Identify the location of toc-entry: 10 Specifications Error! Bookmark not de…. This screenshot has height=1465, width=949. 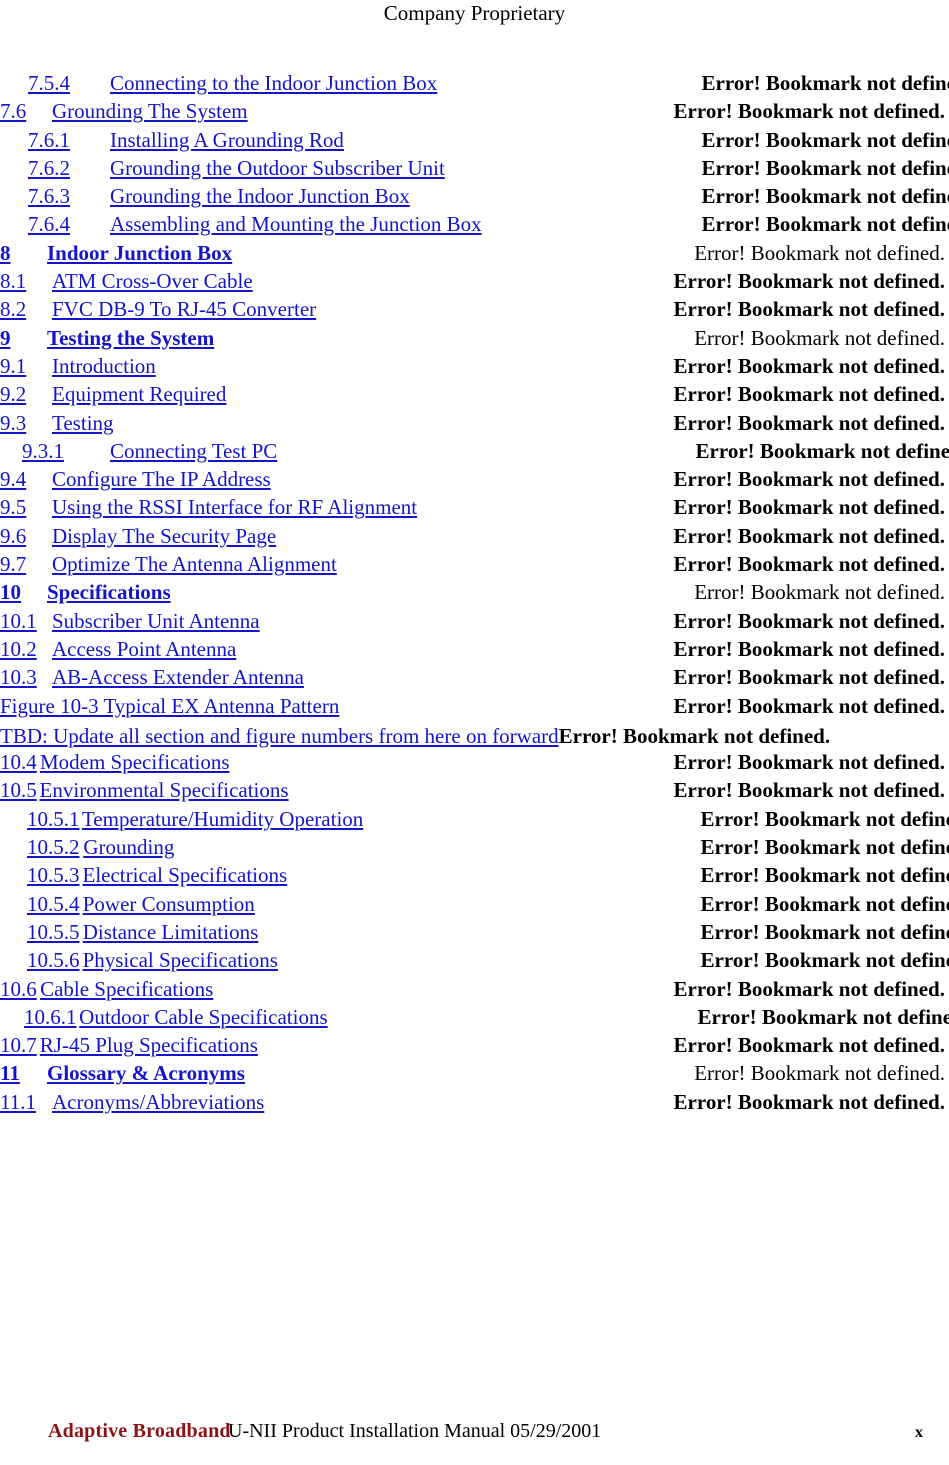
(474, 594).